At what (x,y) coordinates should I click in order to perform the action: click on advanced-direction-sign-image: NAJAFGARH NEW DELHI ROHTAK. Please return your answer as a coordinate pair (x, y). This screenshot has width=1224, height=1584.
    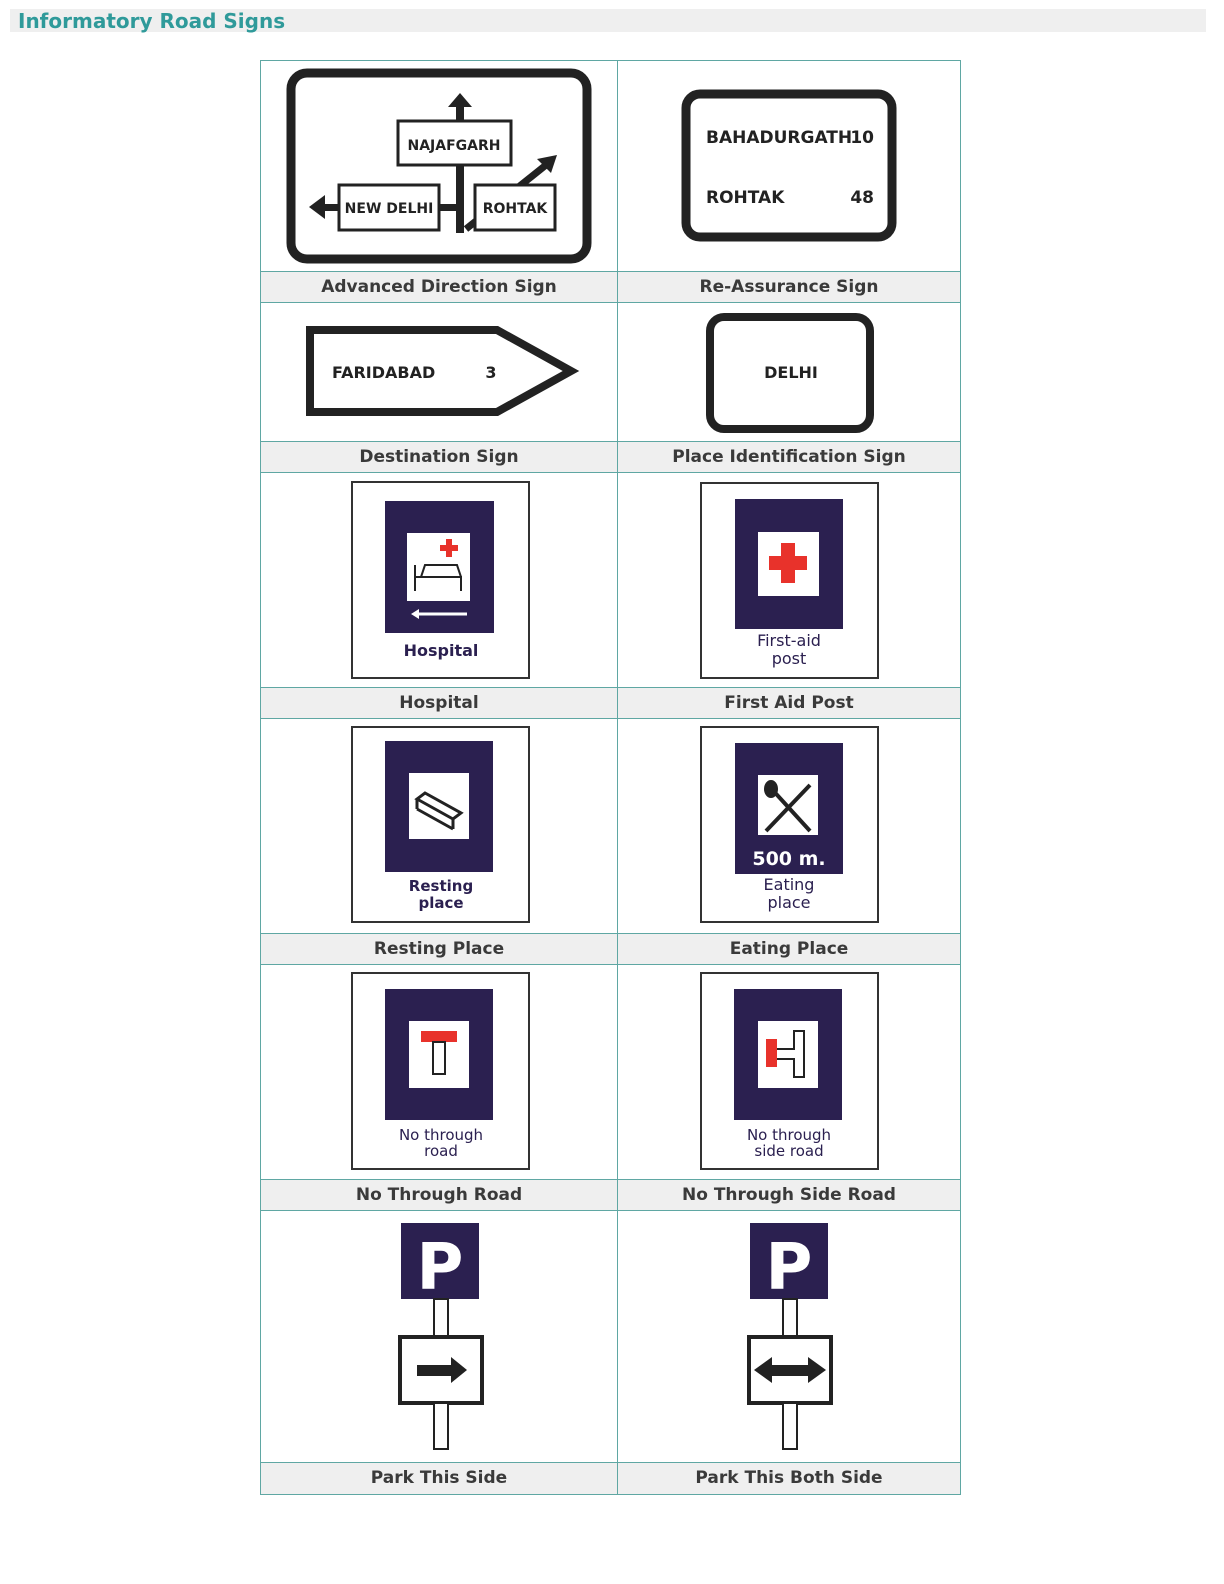
    Looking at the image, I should click on (439, 166).